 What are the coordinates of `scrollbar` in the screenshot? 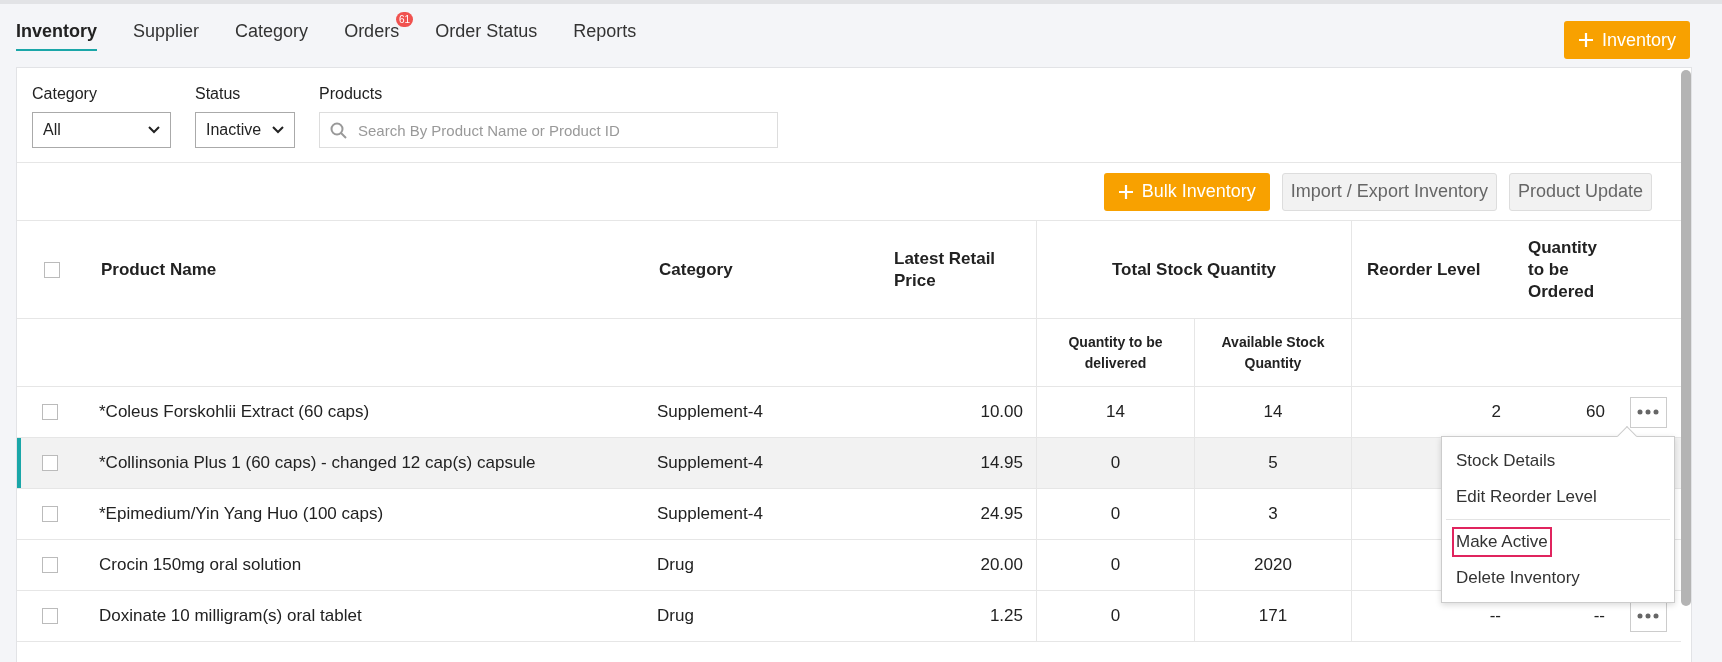 It's located at (1686, 338).